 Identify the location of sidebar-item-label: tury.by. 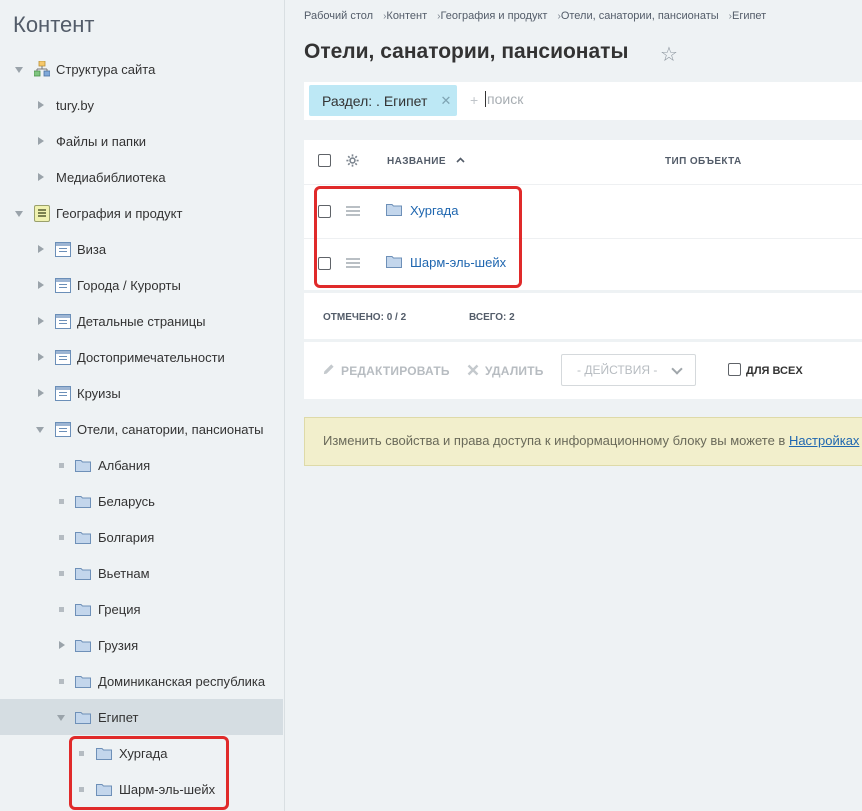
(75, 105).